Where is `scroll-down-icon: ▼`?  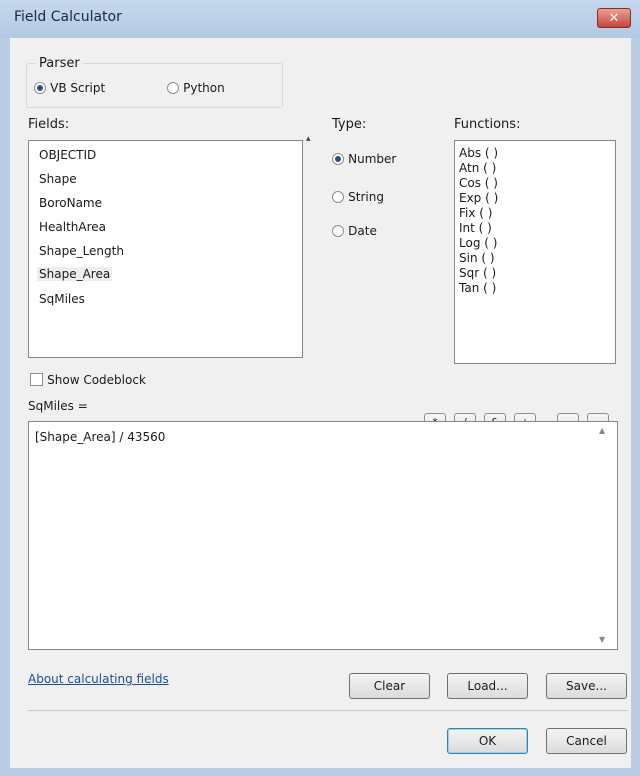
scroll-down-icon: ▼ is located at coordinates (602, 639).